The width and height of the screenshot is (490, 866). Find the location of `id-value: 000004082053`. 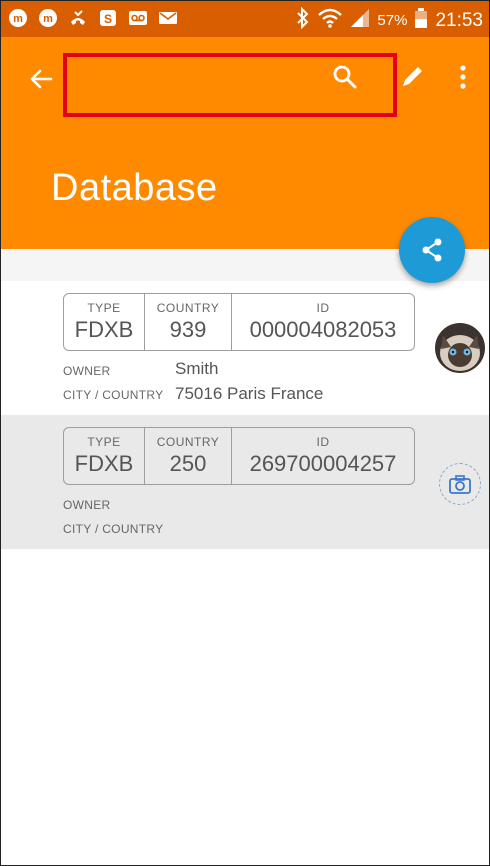

id-value: 000004082053 is located at coordinates (323, 329).